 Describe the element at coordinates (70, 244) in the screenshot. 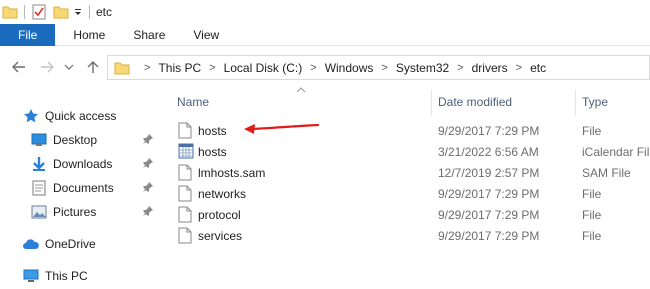

I see `sidebar-item-label: OneDrive` at that location.